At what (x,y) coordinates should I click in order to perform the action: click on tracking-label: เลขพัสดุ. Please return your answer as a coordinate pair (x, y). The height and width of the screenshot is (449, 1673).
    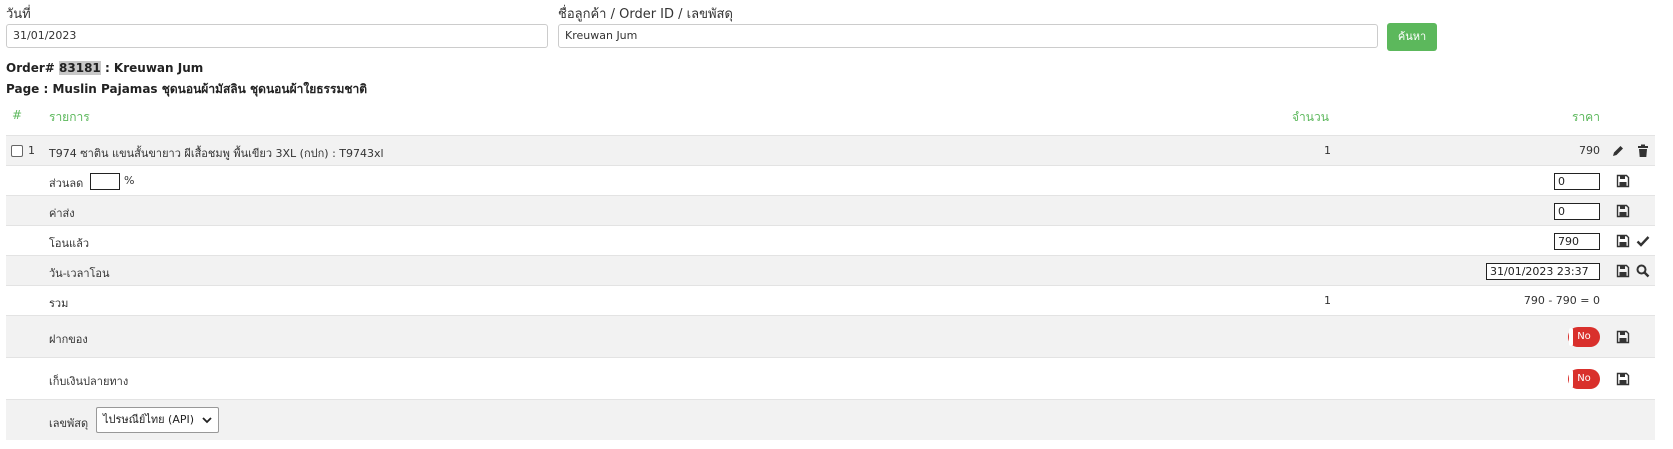
    Looking at the image, I should click on (69, 423).